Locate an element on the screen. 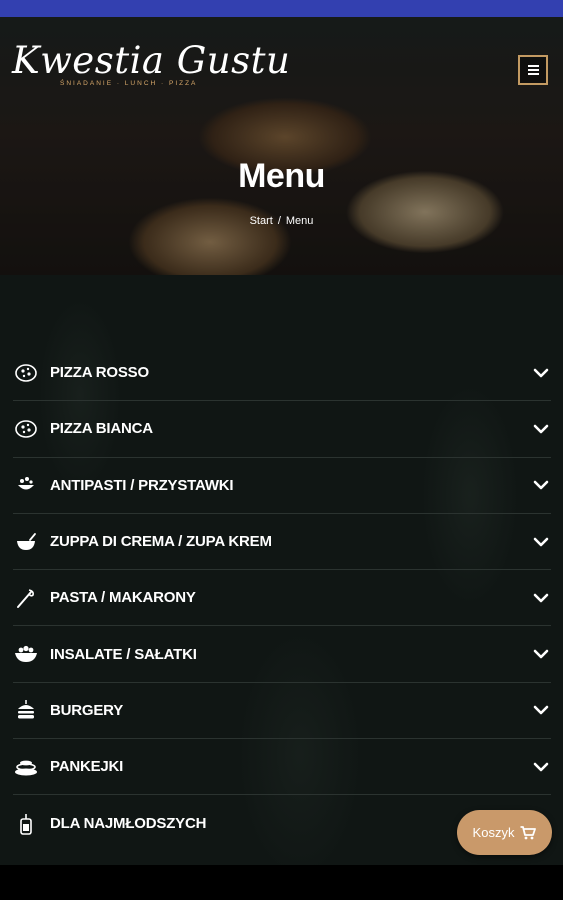 This screenshot has height=900, width=563. hamburger-icon is located at coordinates (533, 70).